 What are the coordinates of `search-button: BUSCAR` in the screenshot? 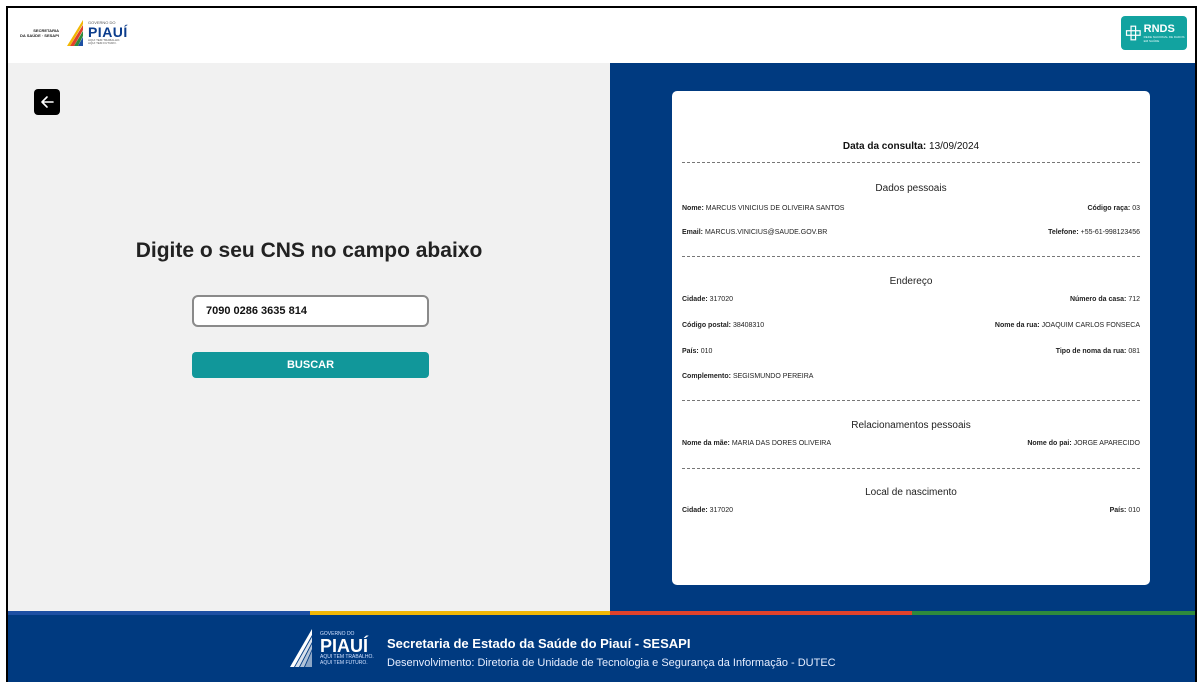 It's located at (310, 365).